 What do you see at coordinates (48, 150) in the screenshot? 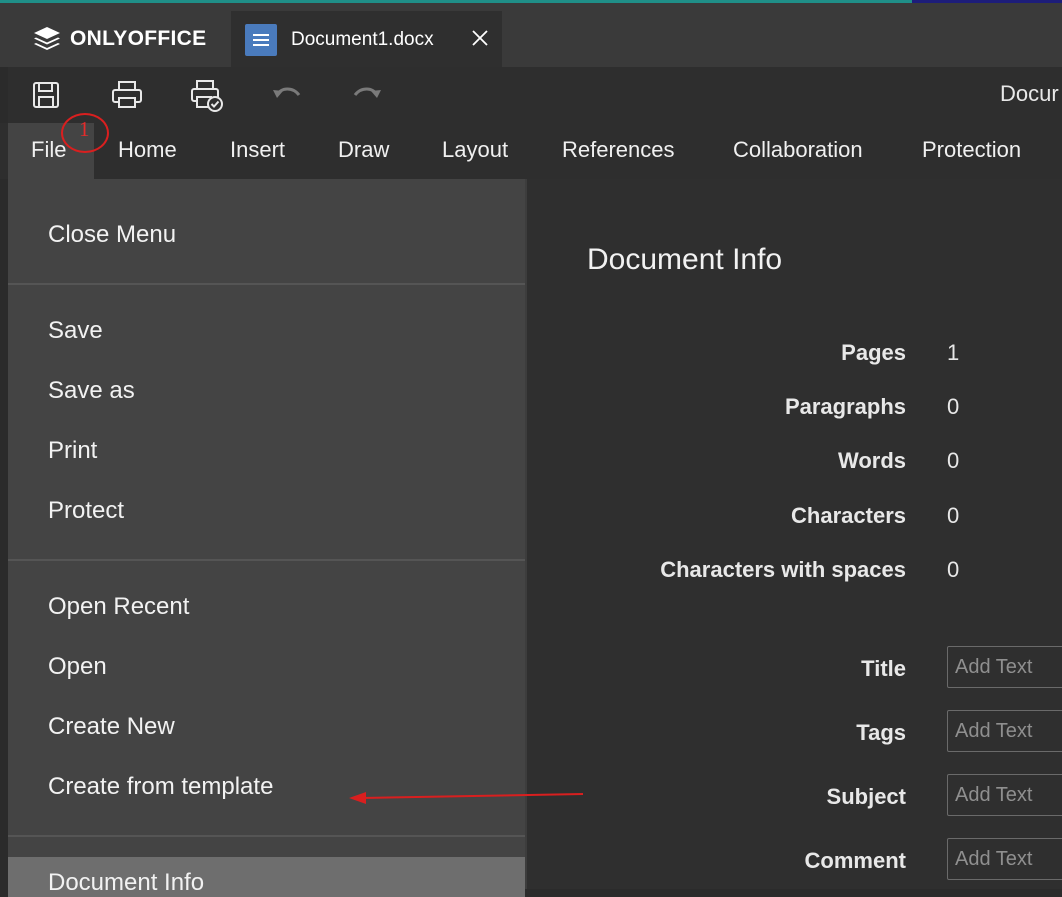
I see `tab-file: File` at bounding box center [48, 150].